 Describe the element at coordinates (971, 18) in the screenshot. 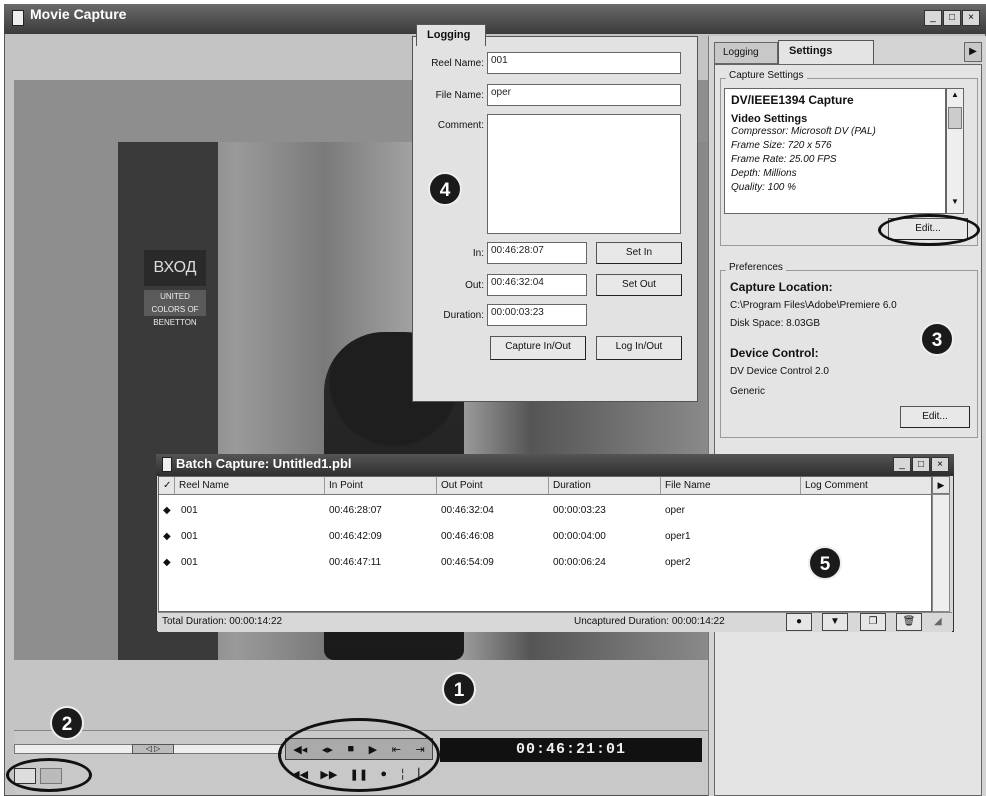

I see `close-button: ×` at that location.